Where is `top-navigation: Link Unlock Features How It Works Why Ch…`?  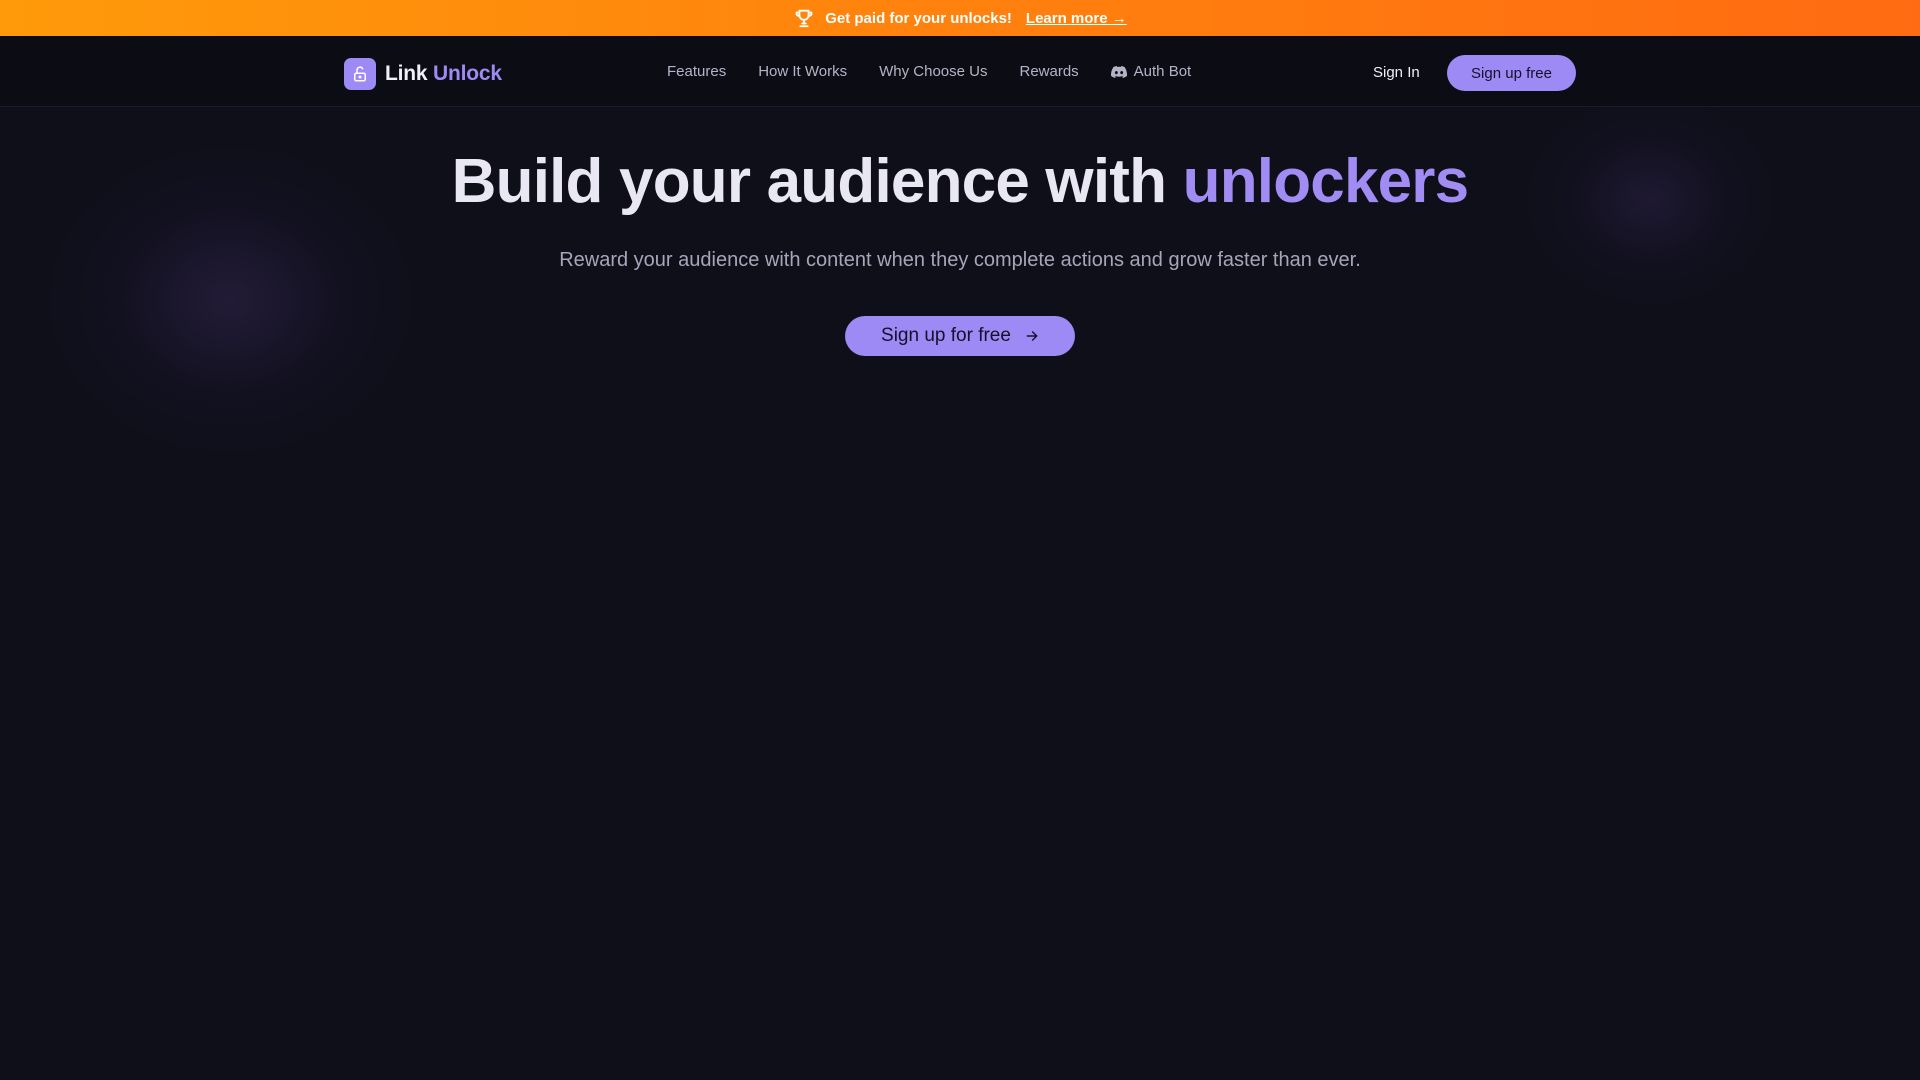 top-navigation: Link Unlock Features How It Works Why Ch… is located at coordinates (960, 71).